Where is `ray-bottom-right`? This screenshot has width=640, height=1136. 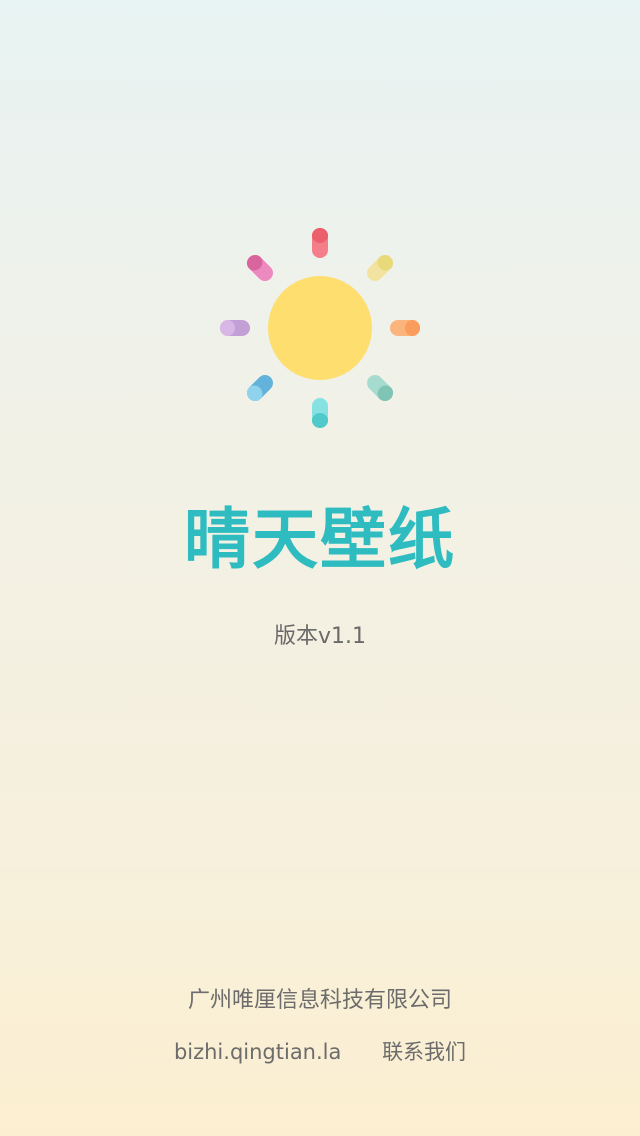
ray-bottom-right is located at coordinates (380, 388).